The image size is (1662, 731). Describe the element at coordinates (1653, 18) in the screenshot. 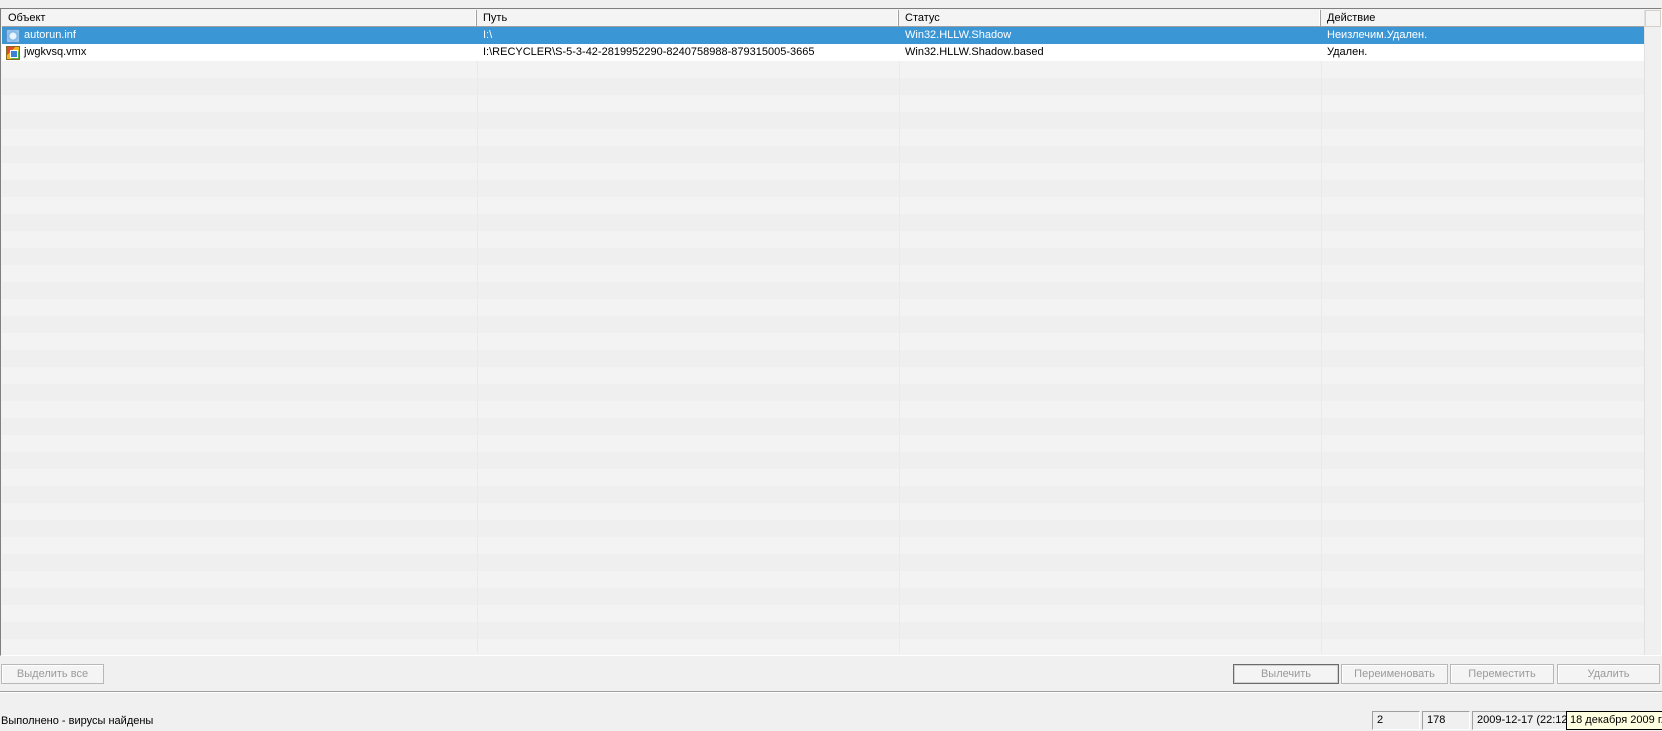

I see `scroll-up-button` at that location.